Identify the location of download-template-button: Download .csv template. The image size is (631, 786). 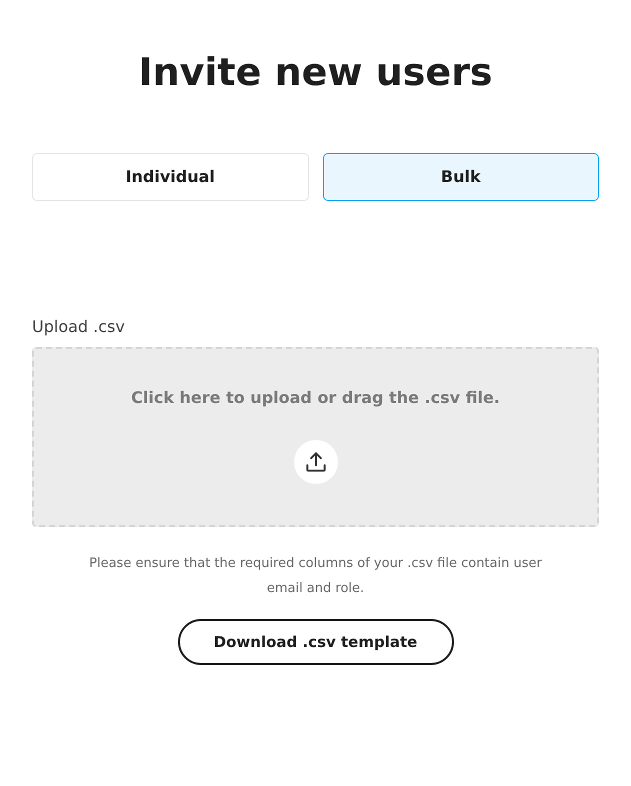
(316, 642).